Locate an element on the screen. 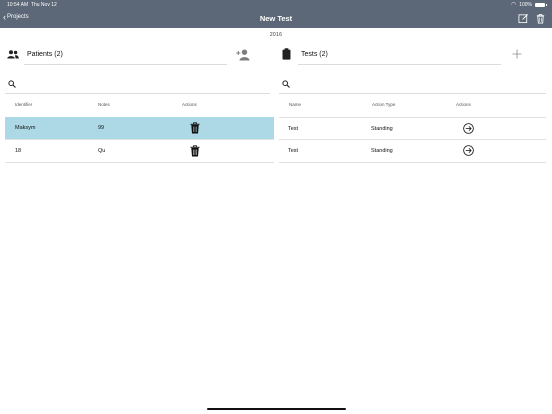  battery-percent: 100% is located at coordinates (525, 5).